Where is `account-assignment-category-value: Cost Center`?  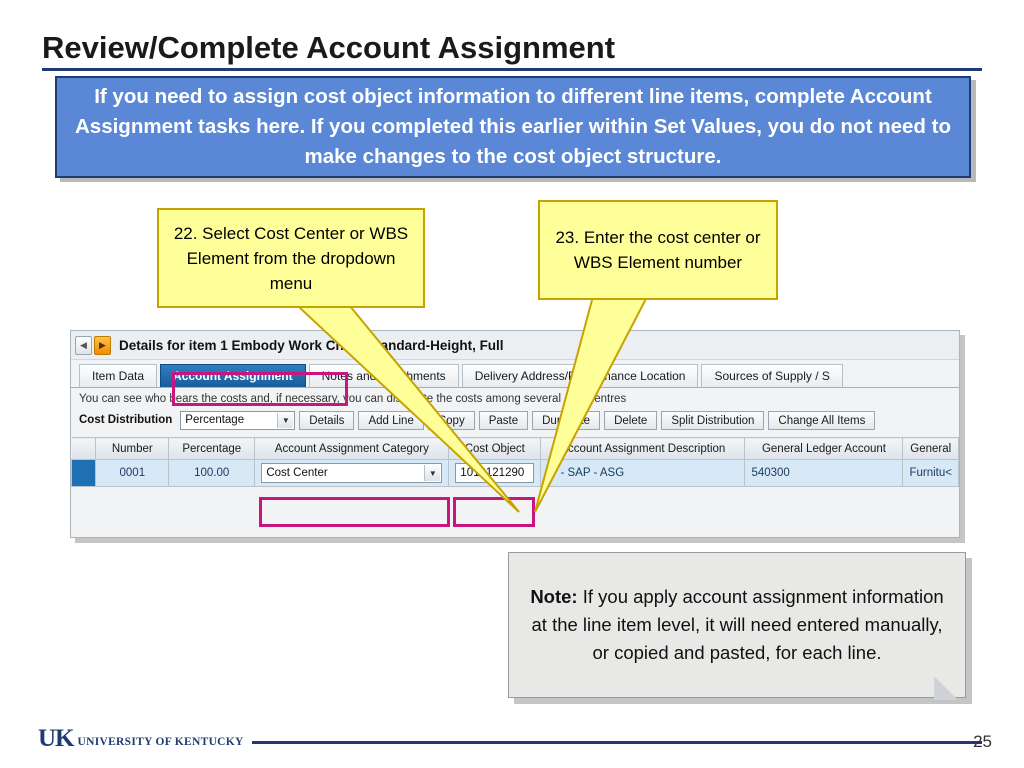
account-assignment-category-value: Cost Center is located at coordinates (297, 473).